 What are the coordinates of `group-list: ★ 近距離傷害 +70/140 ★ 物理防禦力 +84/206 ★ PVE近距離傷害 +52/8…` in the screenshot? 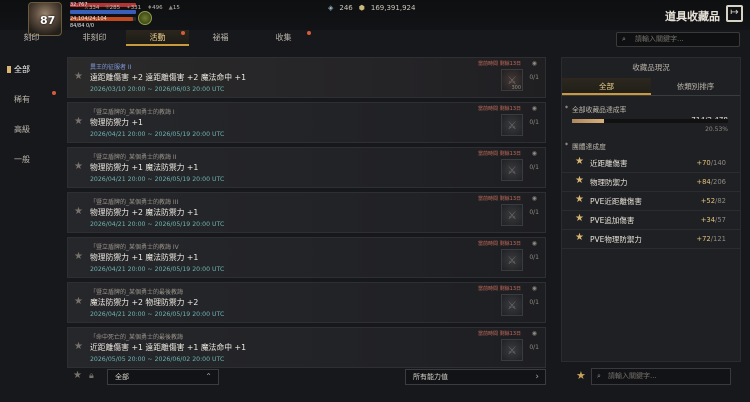 It's located at (651, 201).